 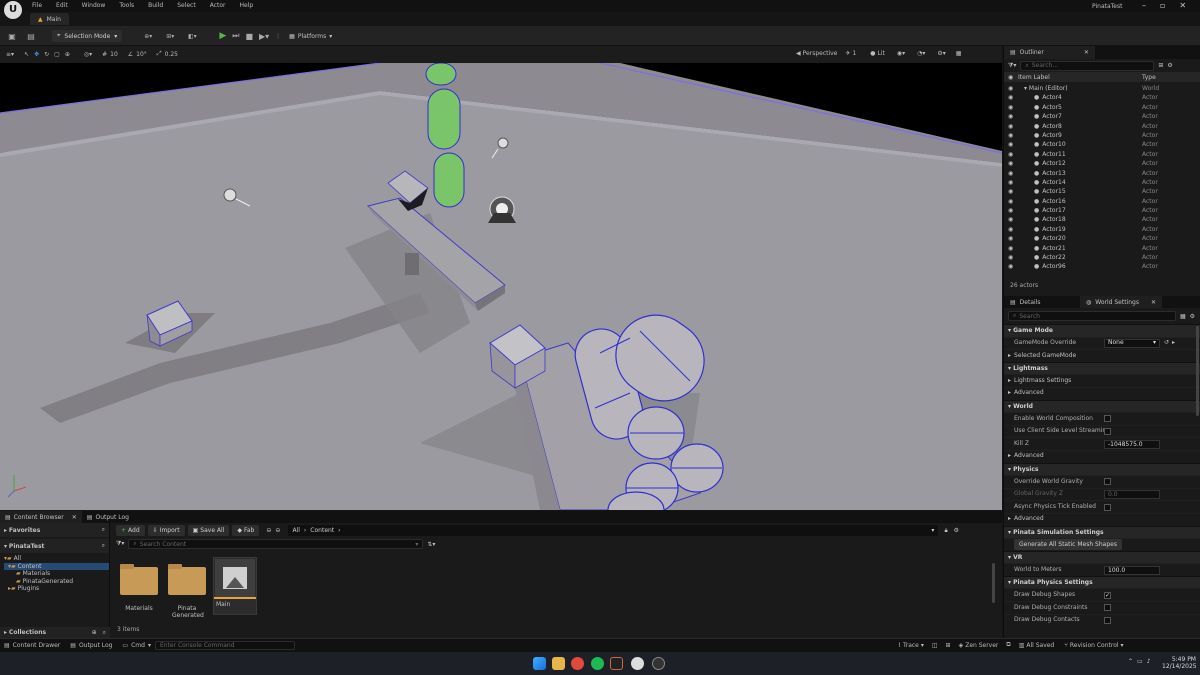 I want to click on forward-icon: ⊖, so click(x=277, y=530).